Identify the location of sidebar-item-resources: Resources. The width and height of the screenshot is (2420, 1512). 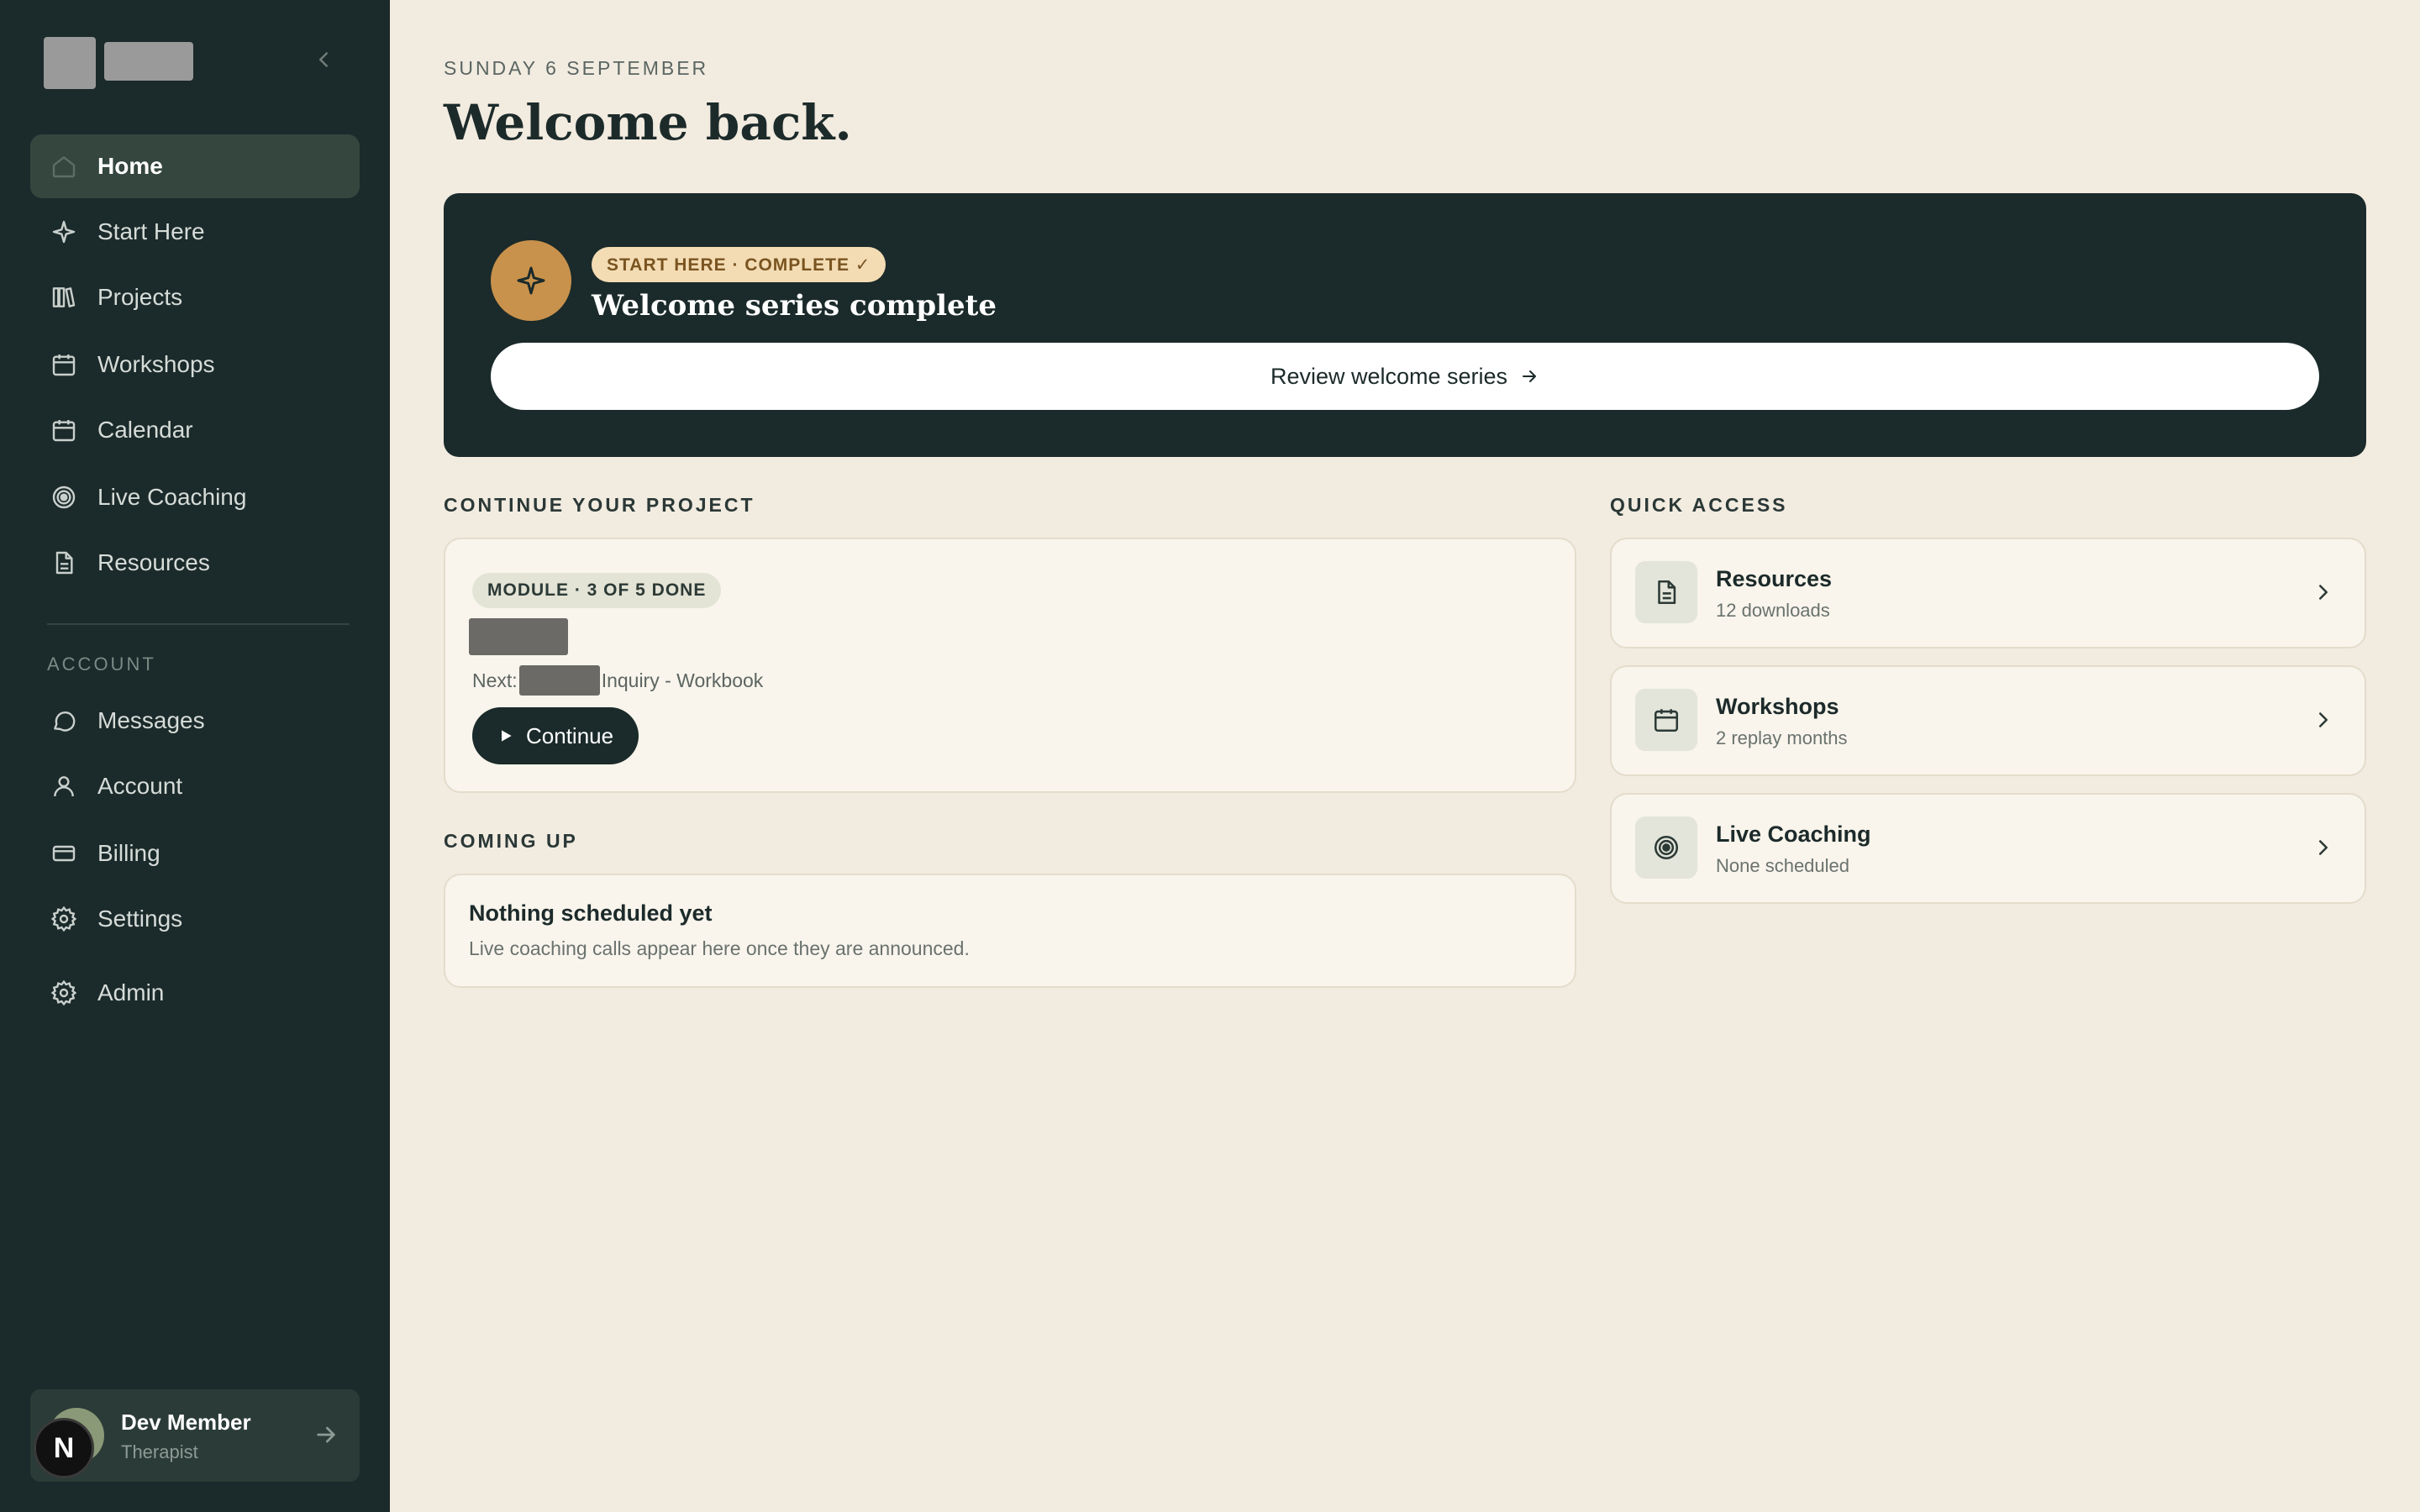
(195, 563).